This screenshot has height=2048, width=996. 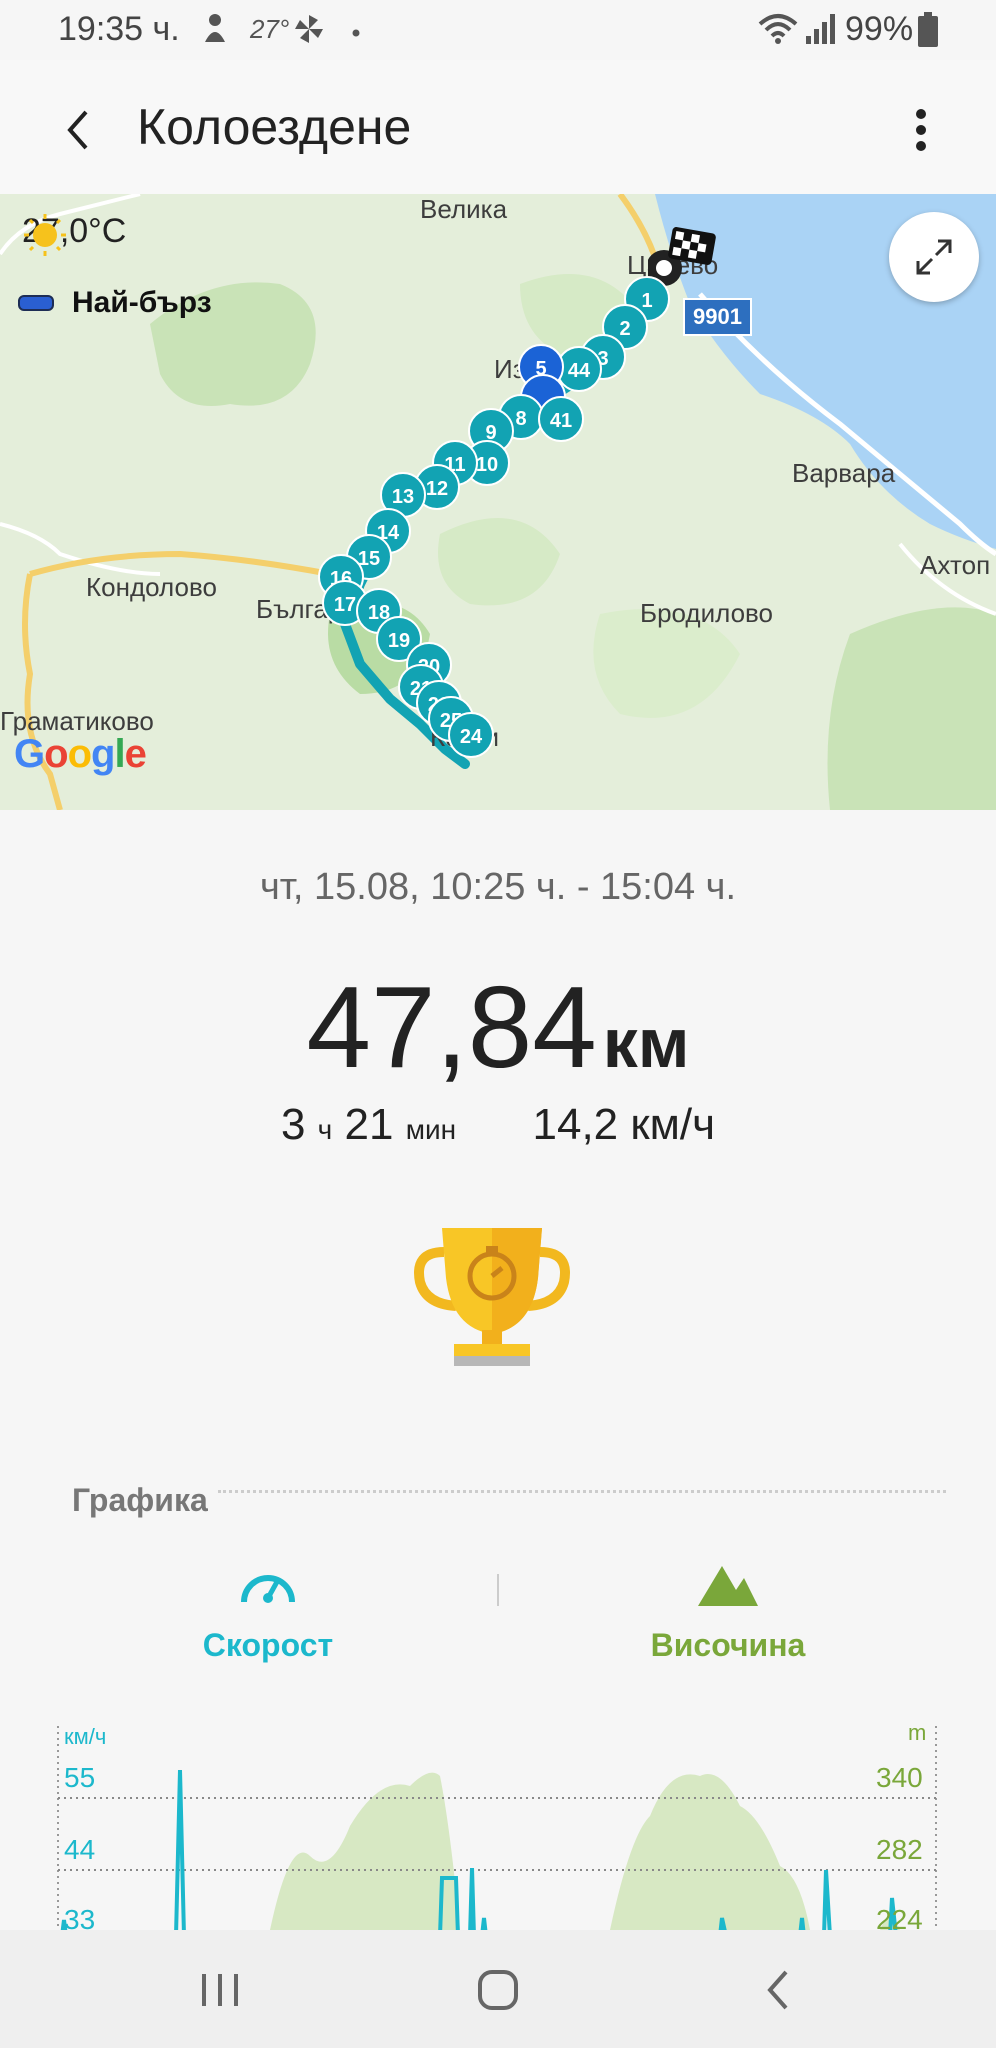 What do you see at coordinates (728, 1612) in the screenshot?
I see `tab-altitude: Височина` at bounding box center [728, 1612].